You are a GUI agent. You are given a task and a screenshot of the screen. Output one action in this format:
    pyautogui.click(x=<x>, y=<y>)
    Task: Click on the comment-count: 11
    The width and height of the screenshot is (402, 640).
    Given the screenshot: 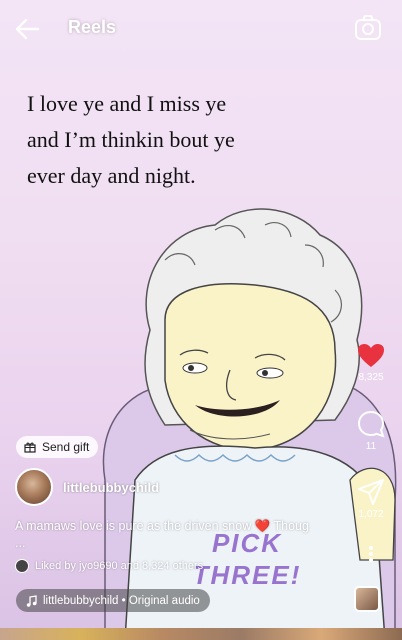 What is the action you would take?
    pyautogui.click(x=371, y=446)
    